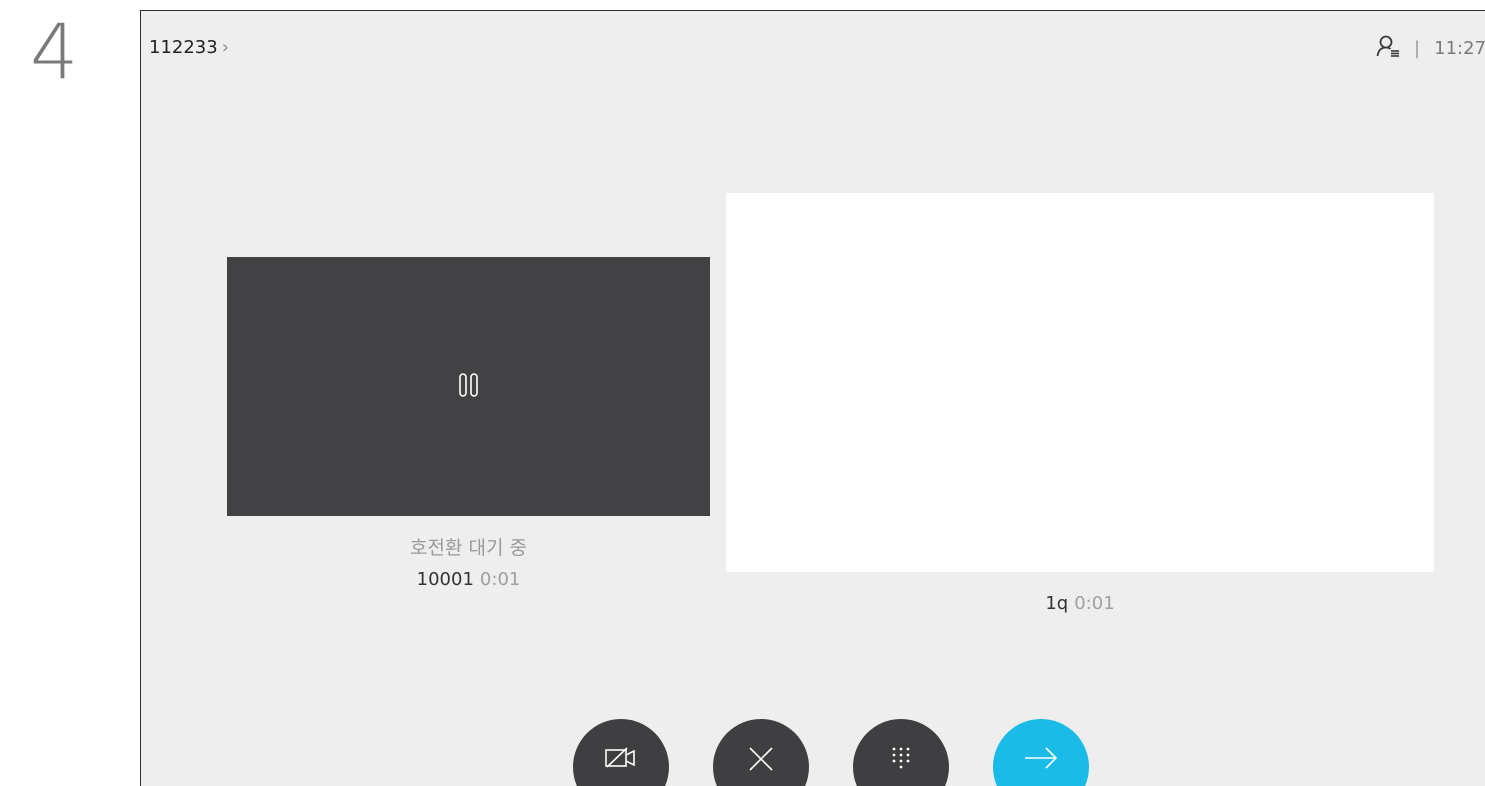 This screenshot has height=786, width=1485. What do you see at coordinates (761, 761) in the screenshot?
I see `close-icon` at bounding box center [761, 761].